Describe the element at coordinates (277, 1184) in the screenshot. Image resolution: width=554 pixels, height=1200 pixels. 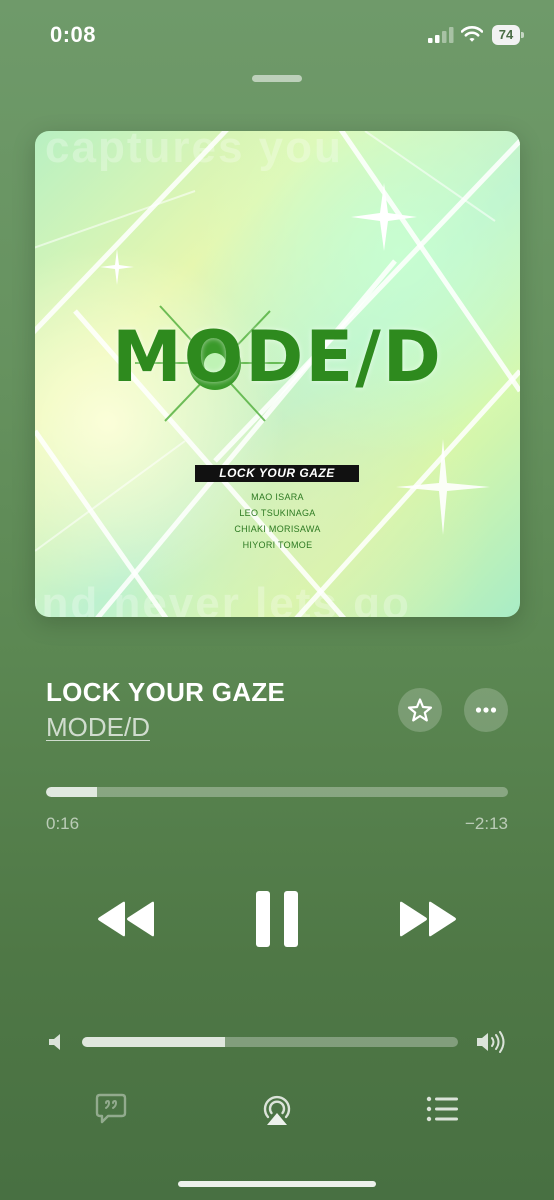
I see `home-indicator` at that location.